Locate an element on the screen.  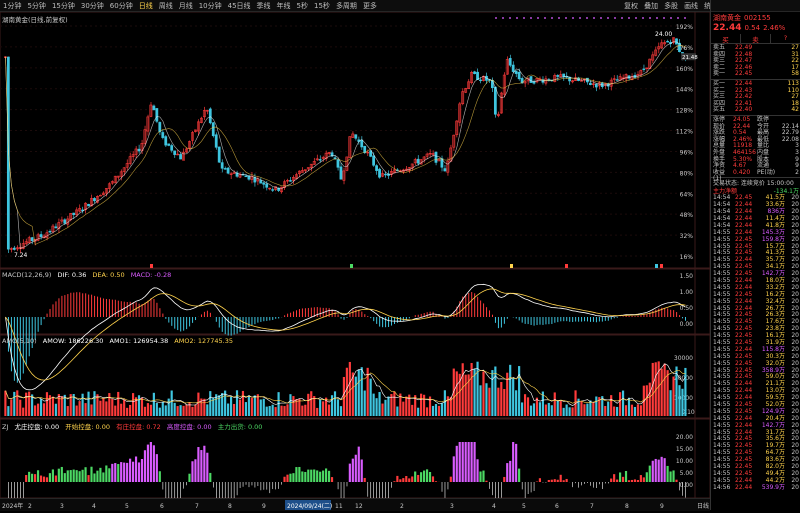
trade-status: 交易状态: 连续竞价 15:00:00 is located at coordinates (755, 183).